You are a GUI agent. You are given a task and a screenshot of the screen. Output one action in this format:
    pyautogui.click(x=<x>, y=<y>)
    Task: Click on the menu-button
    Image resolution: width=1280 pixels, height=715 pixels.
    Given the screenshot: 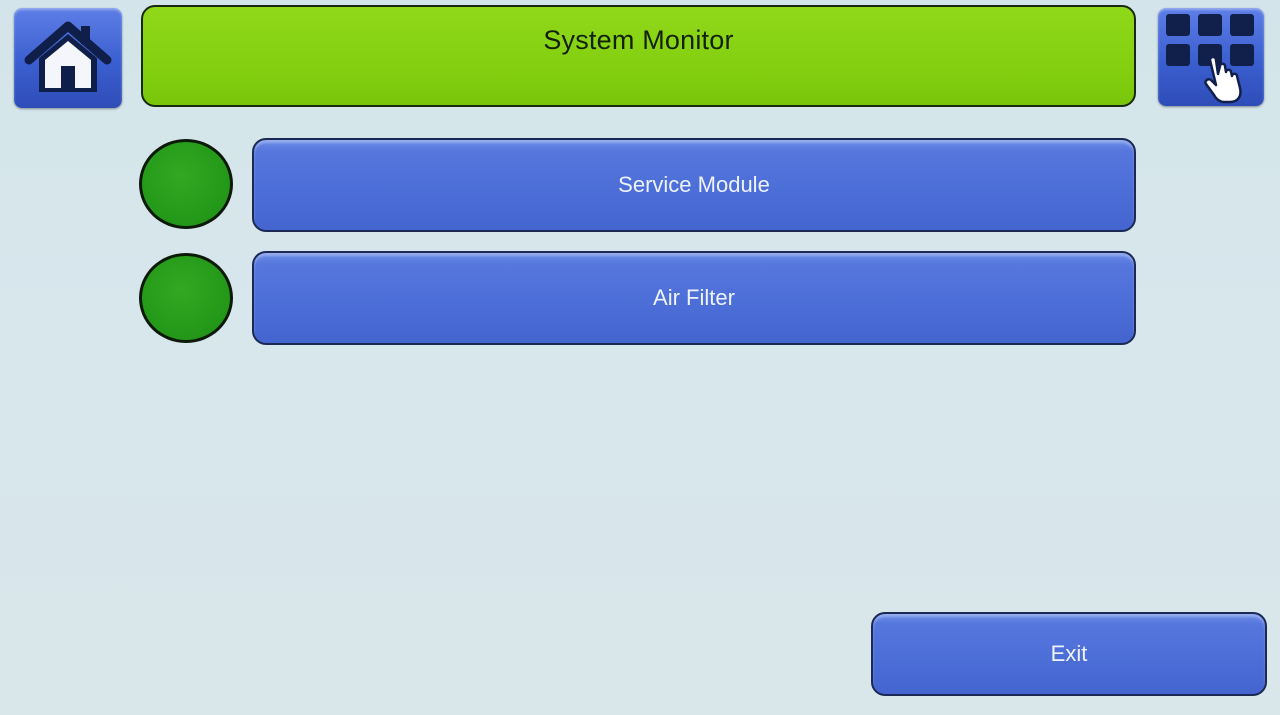 What is the action you would take?
    pyautogui.click(x=1211, y=57)
    